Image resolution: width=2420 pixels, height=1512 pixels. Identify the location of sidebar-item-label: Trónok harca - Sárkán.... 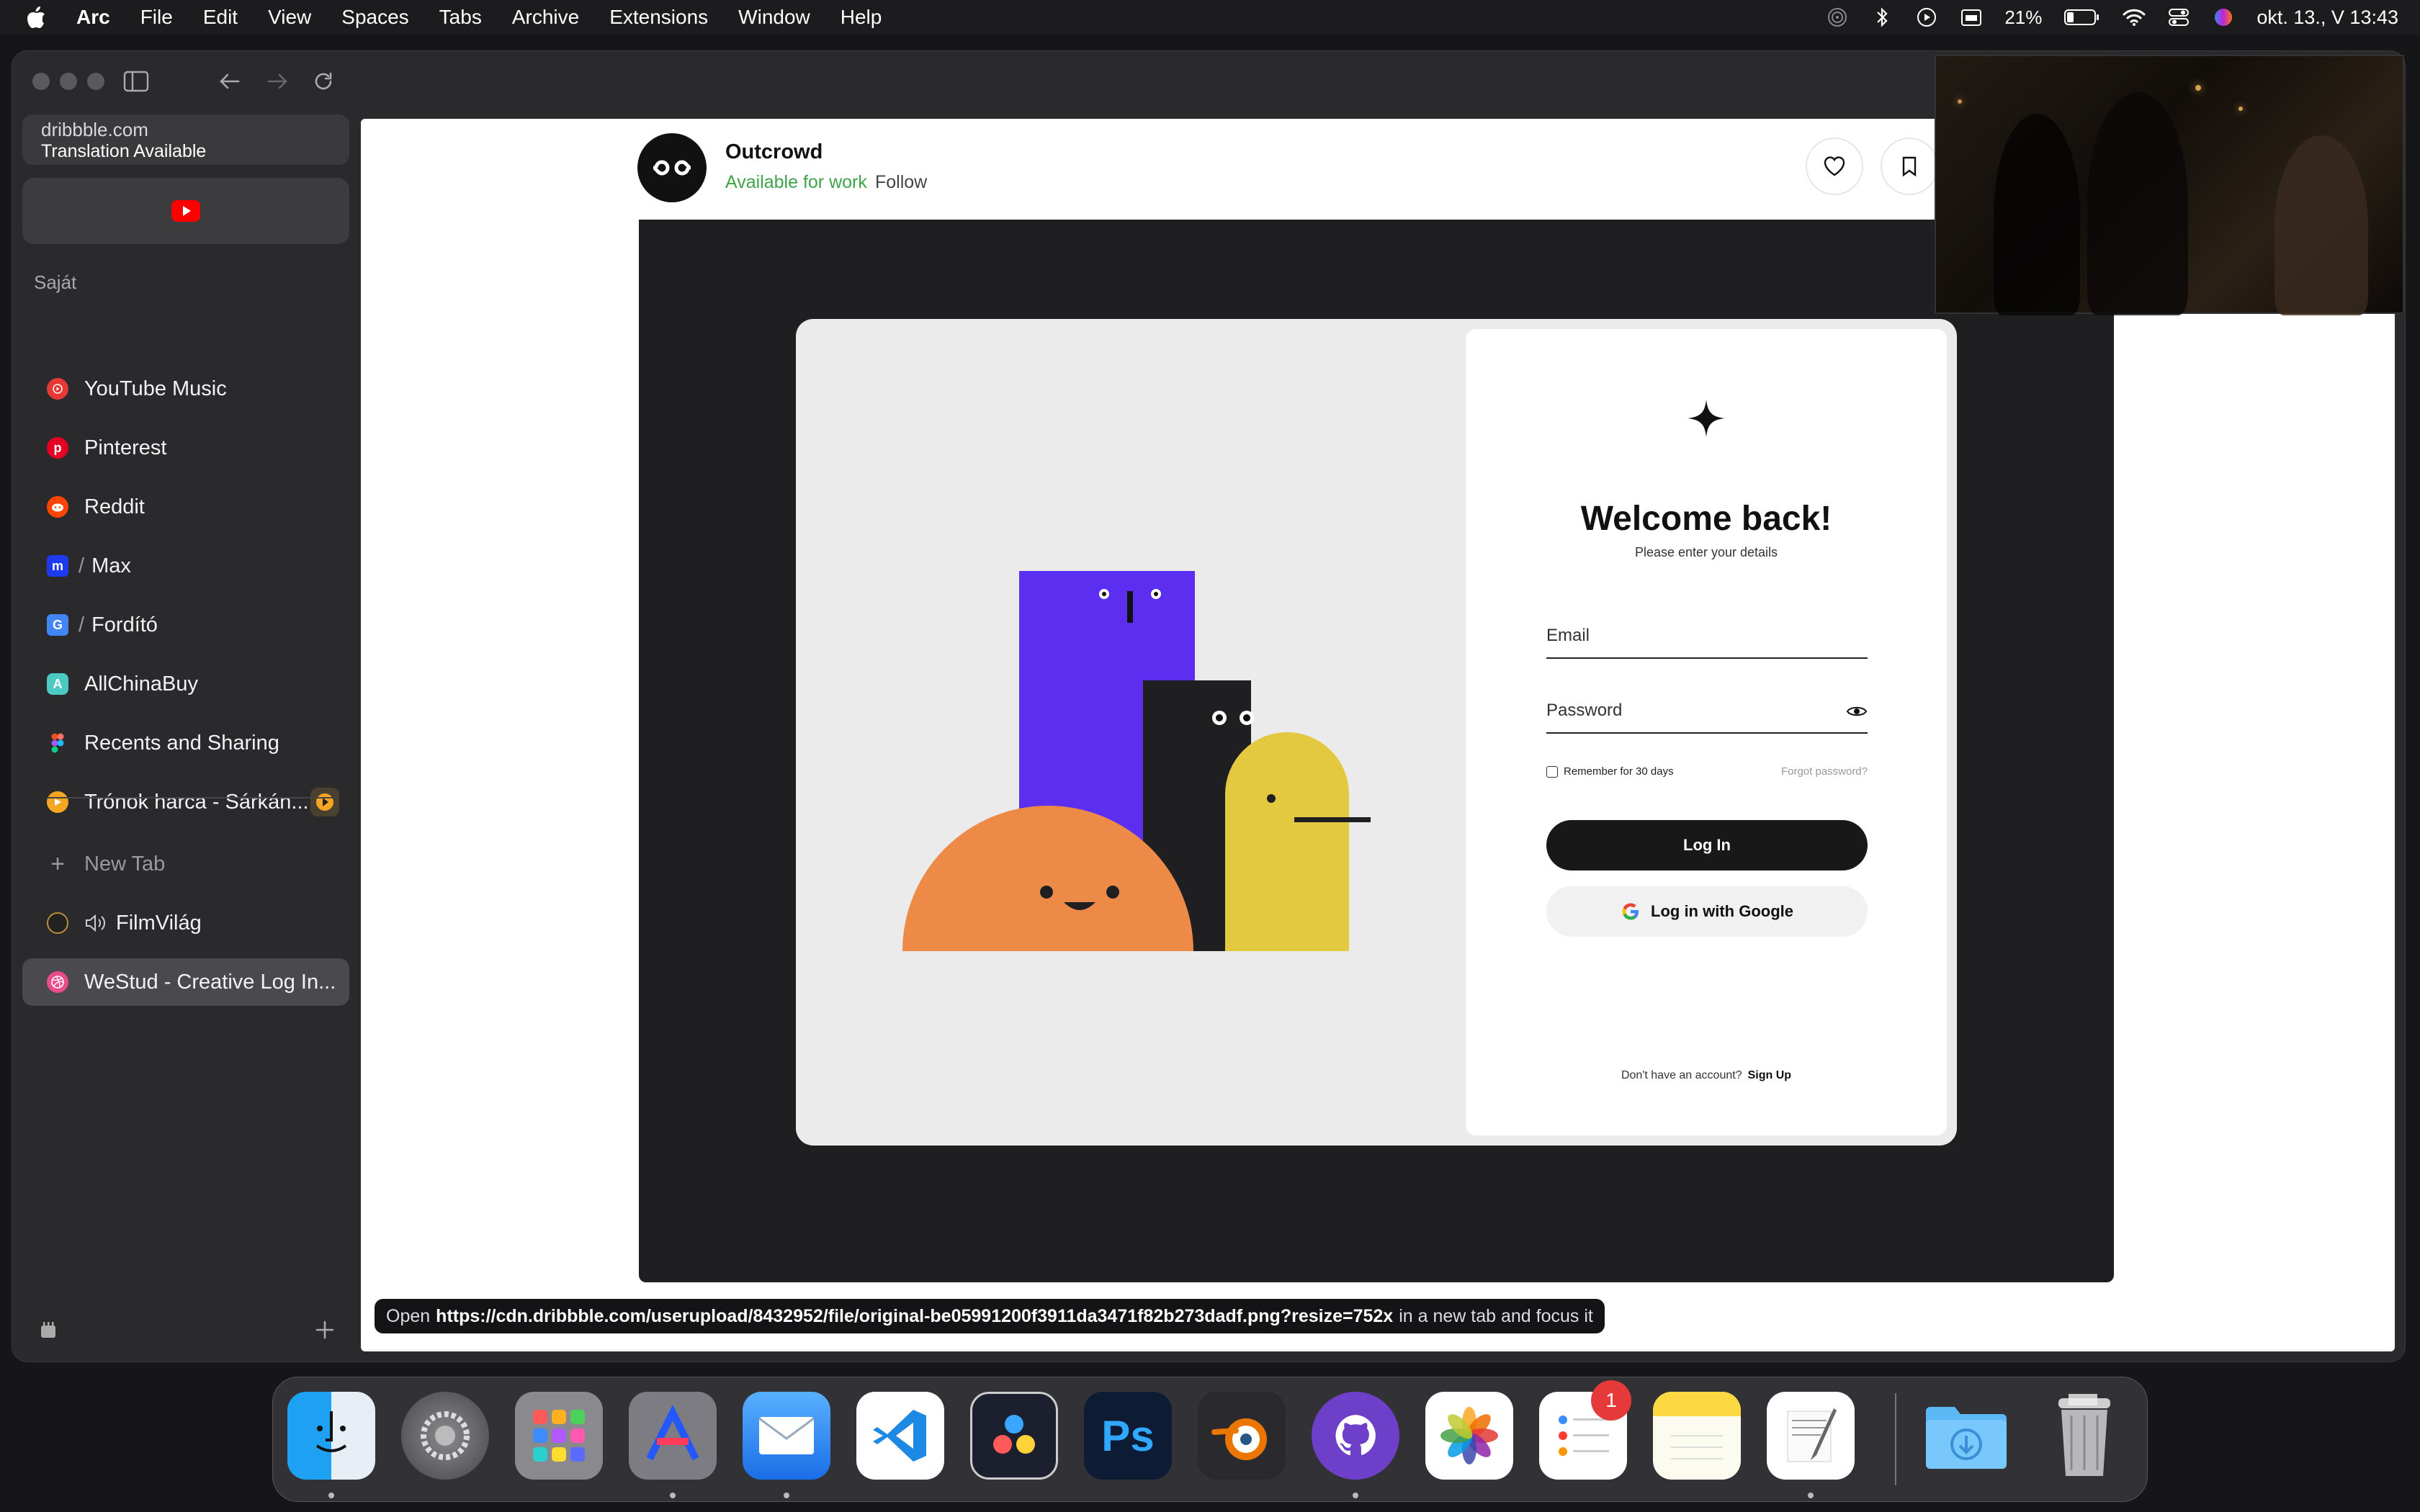
(196, 802).